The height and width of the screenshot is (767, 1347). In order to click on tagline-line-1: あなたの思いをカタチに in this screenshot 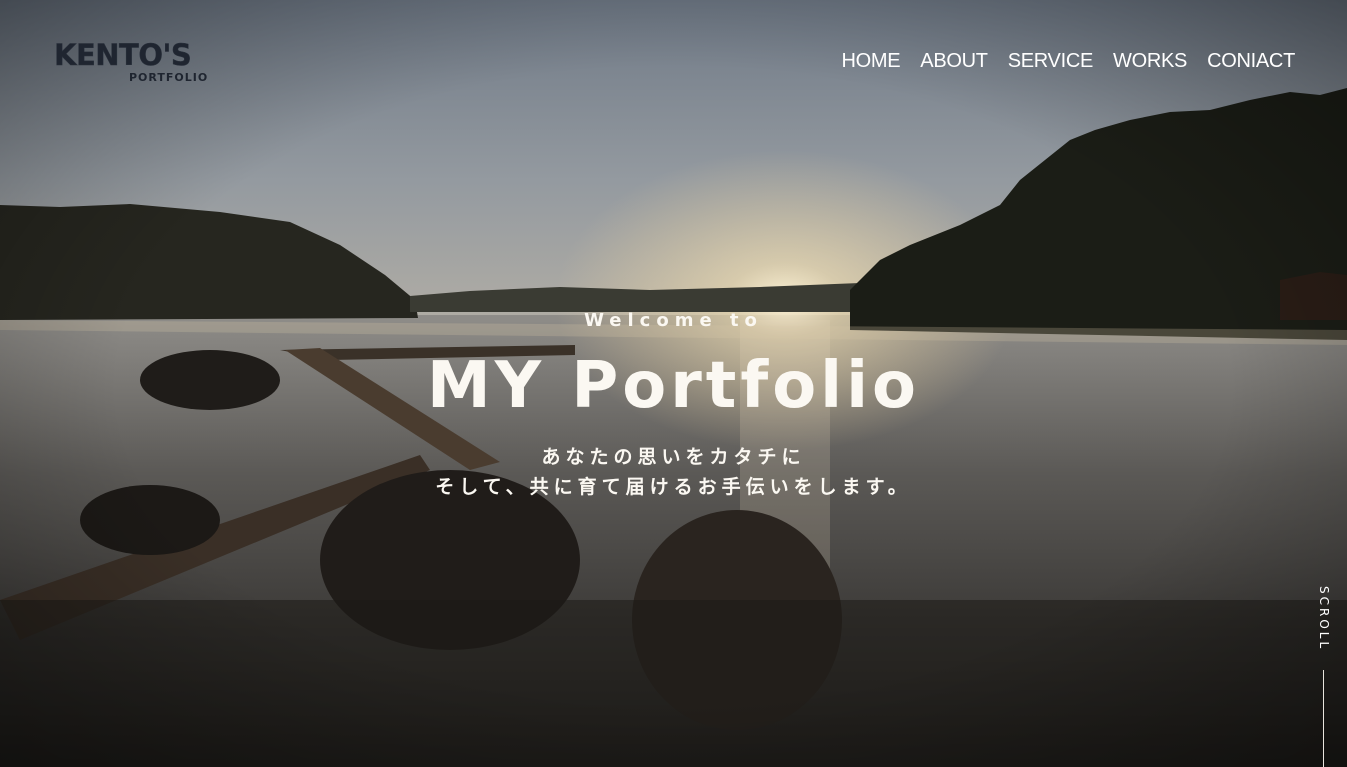, I will do `click(673, 457)`.